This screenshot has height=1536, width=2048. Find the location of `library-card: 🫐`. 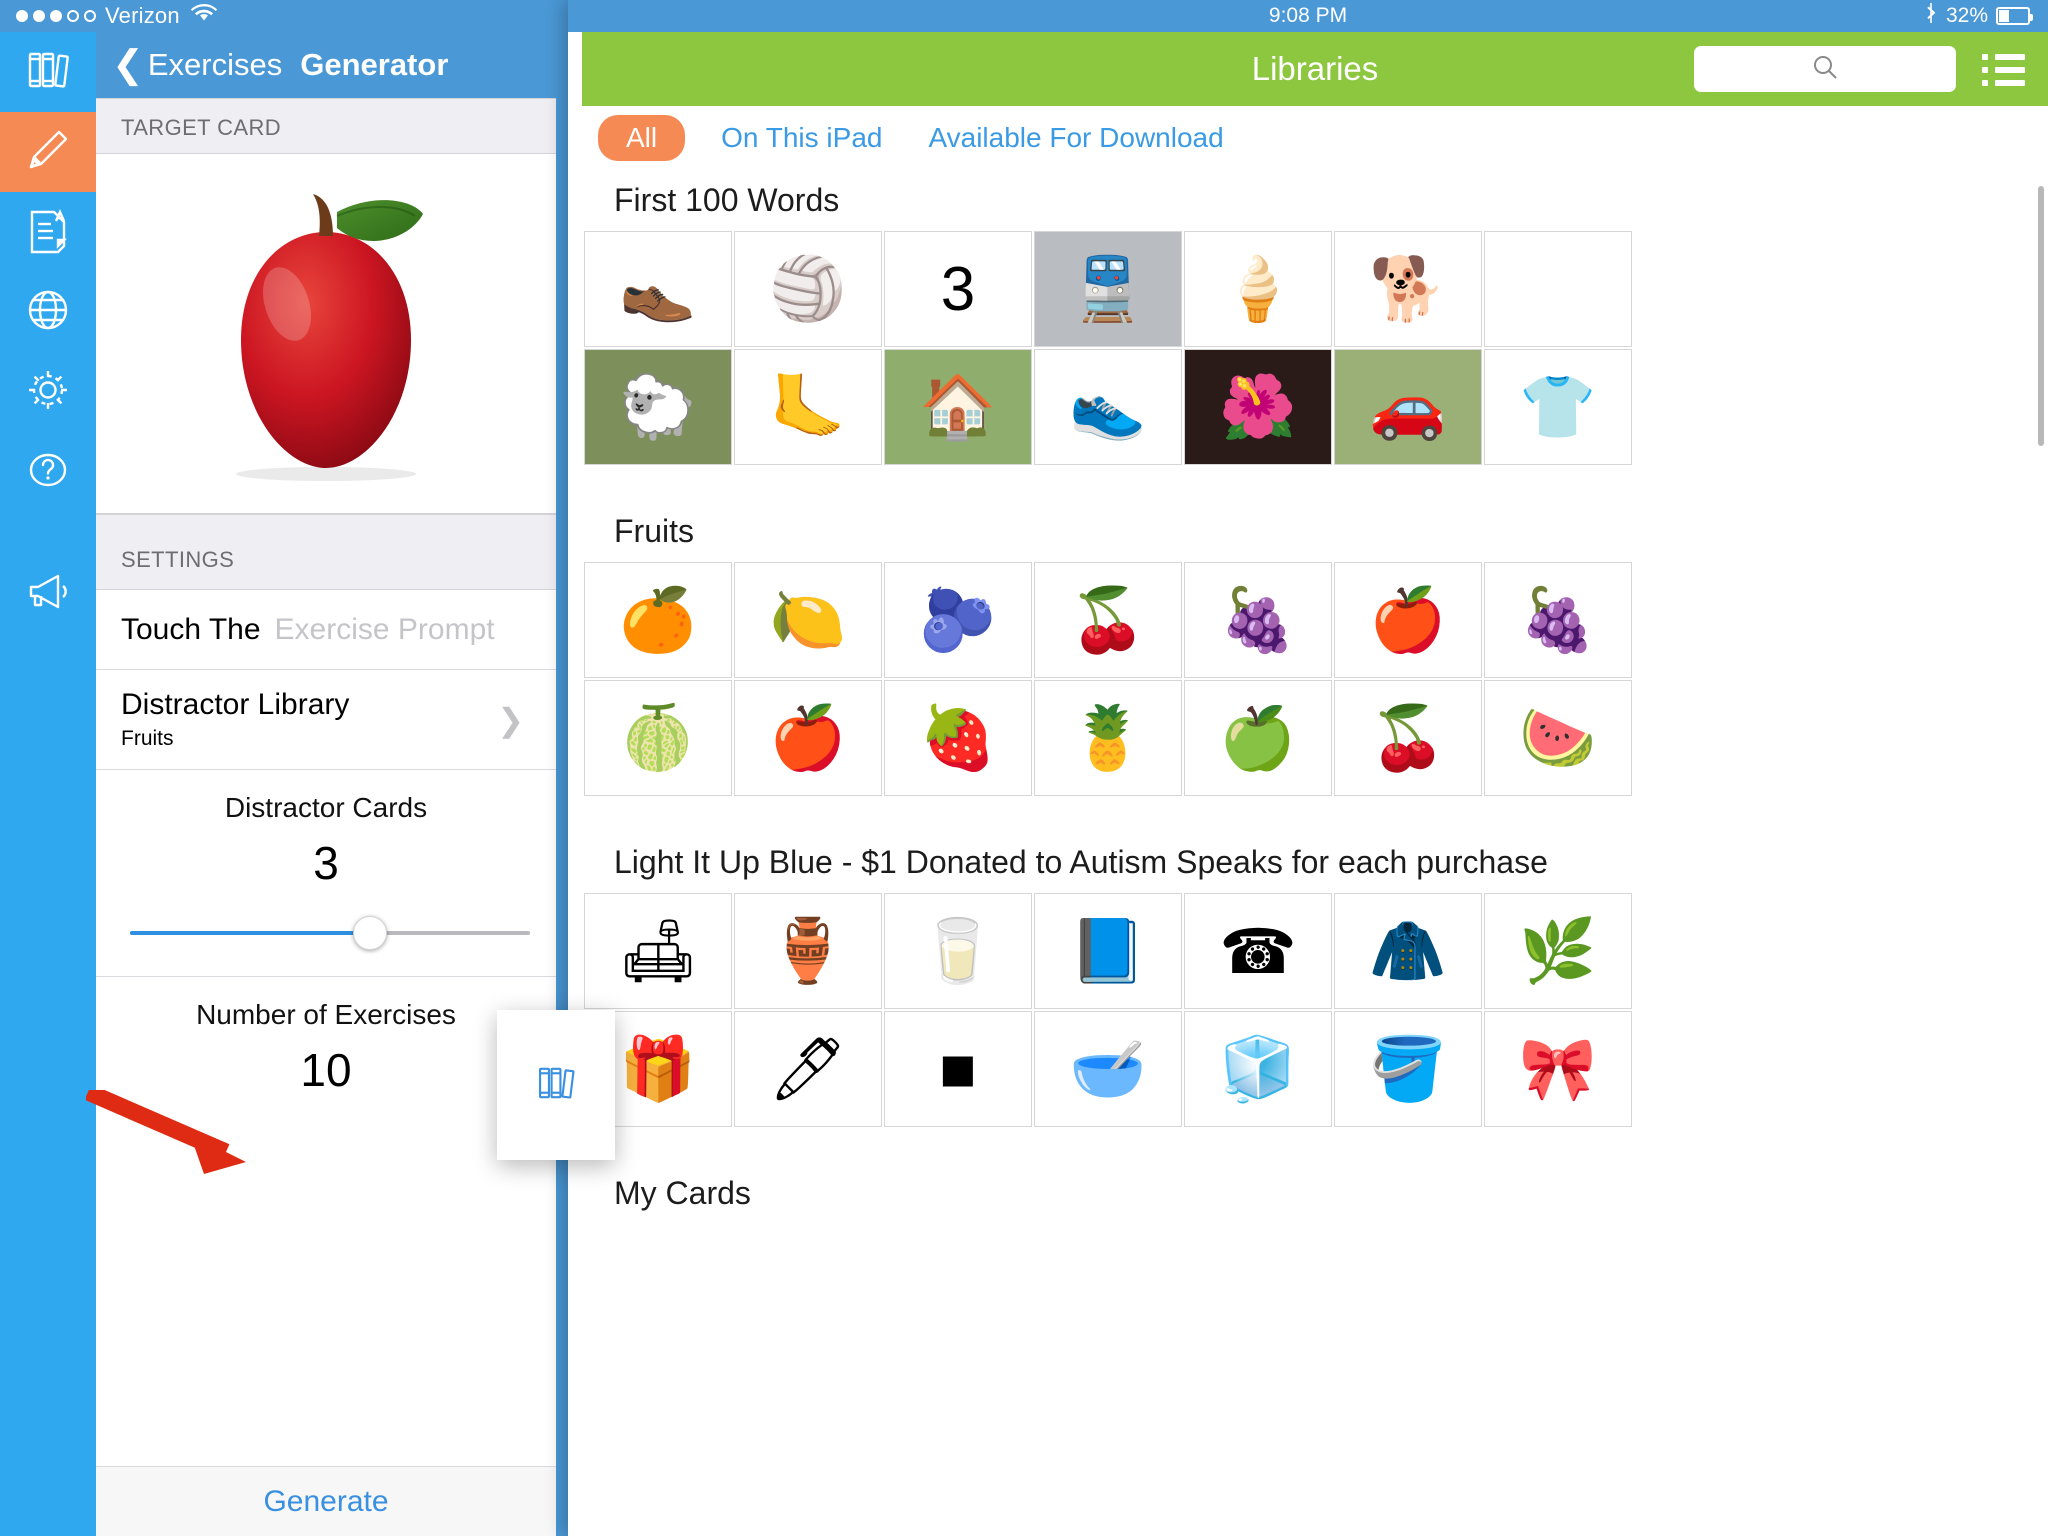

library-card: 🫐 is located at coordinates (958, 620).